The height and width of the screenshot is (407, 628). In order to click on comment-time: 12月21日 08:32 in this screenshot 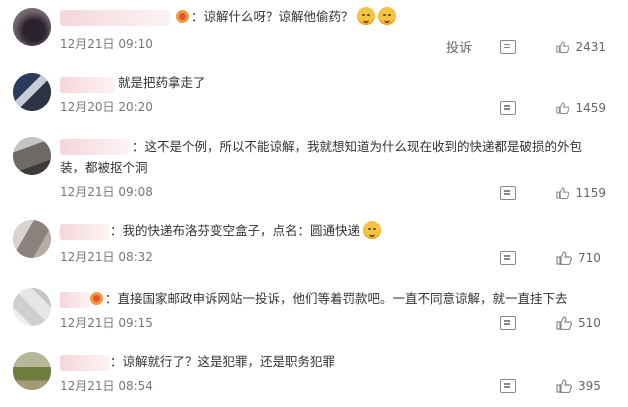, I will do `click(106, 257)`.